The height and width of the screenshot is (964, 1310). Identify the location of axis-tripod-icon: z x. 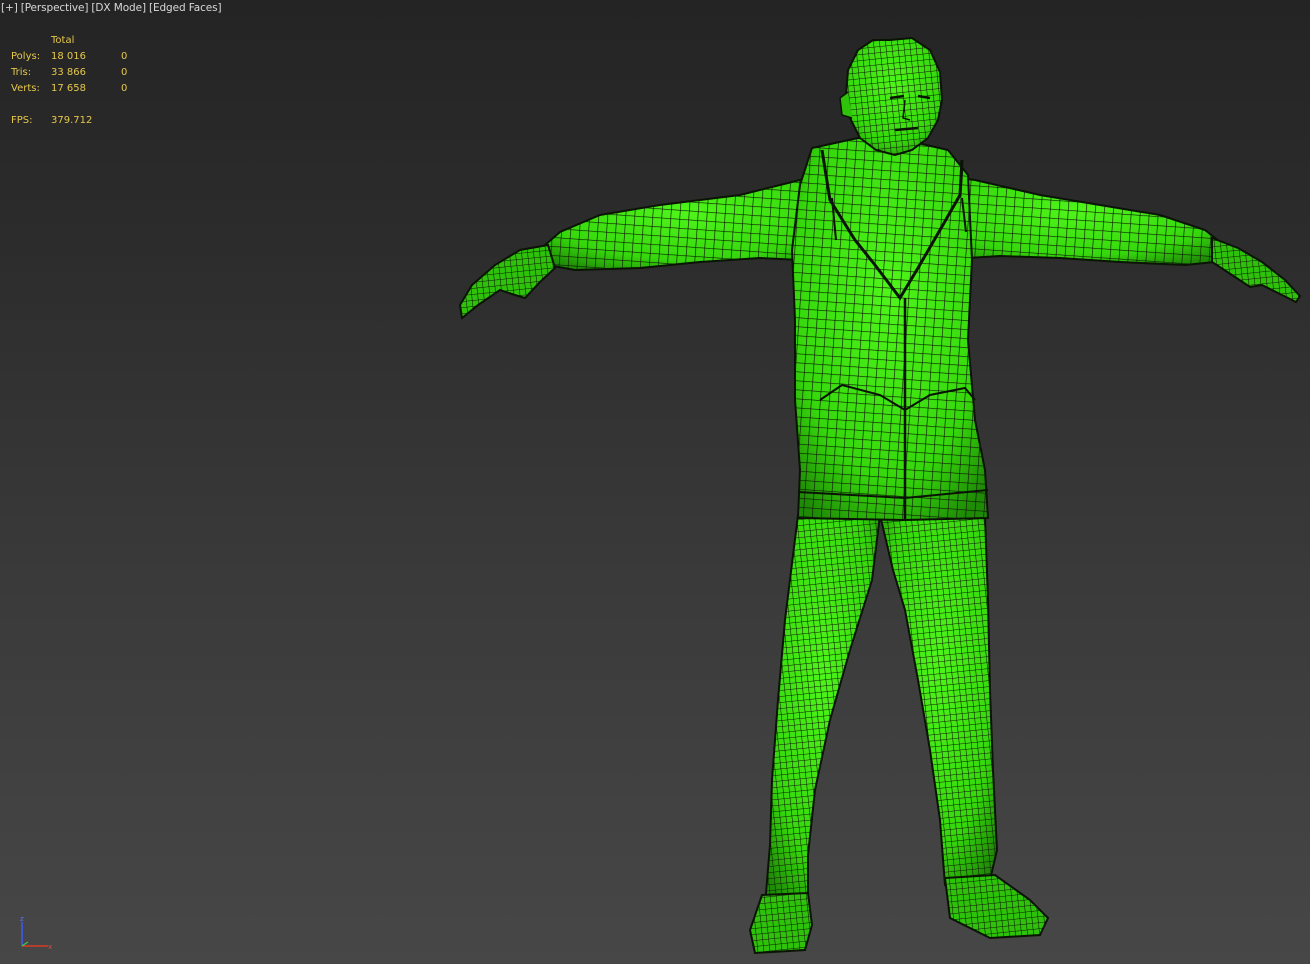
(36, 933).